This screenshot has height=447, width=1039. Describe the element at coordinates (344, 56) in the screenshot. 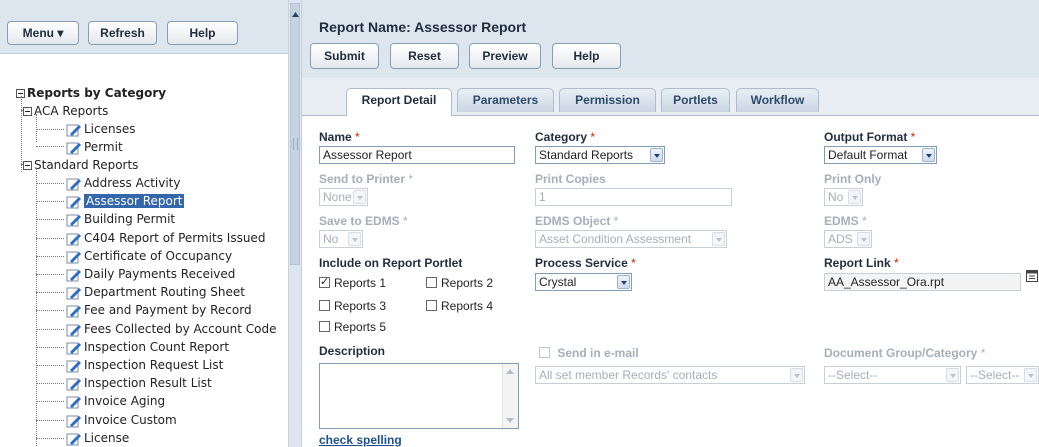

I see `submit-button: Submit` at that location.